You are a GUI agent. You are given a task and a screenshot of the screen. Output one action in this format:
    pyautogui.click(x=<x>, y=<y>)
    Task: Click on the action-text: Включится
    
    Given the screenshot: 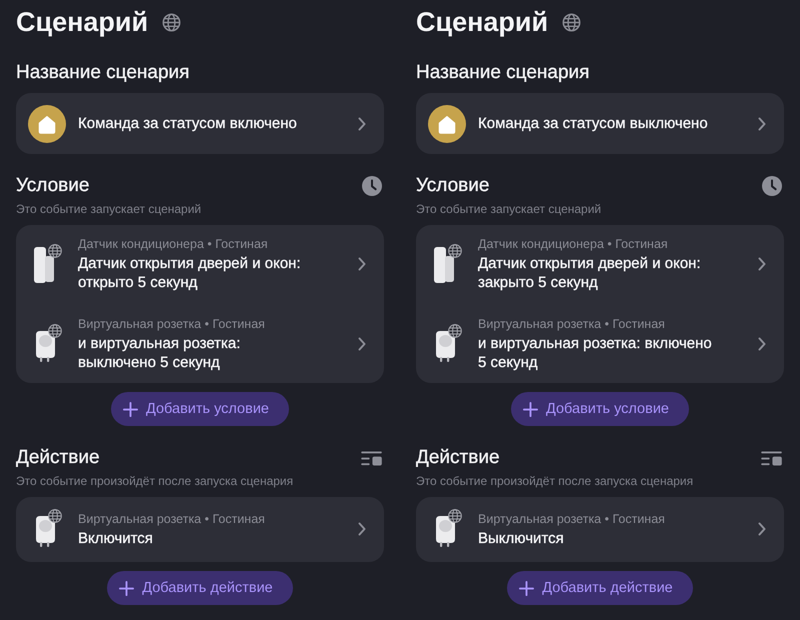 What is the action you would take?
    pyautogui.click(x=115, y=538)
    